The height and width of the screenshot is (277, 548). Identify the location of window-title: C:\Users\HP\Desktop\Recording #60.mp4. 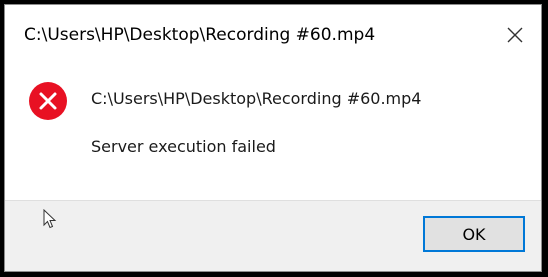
(200, 35).